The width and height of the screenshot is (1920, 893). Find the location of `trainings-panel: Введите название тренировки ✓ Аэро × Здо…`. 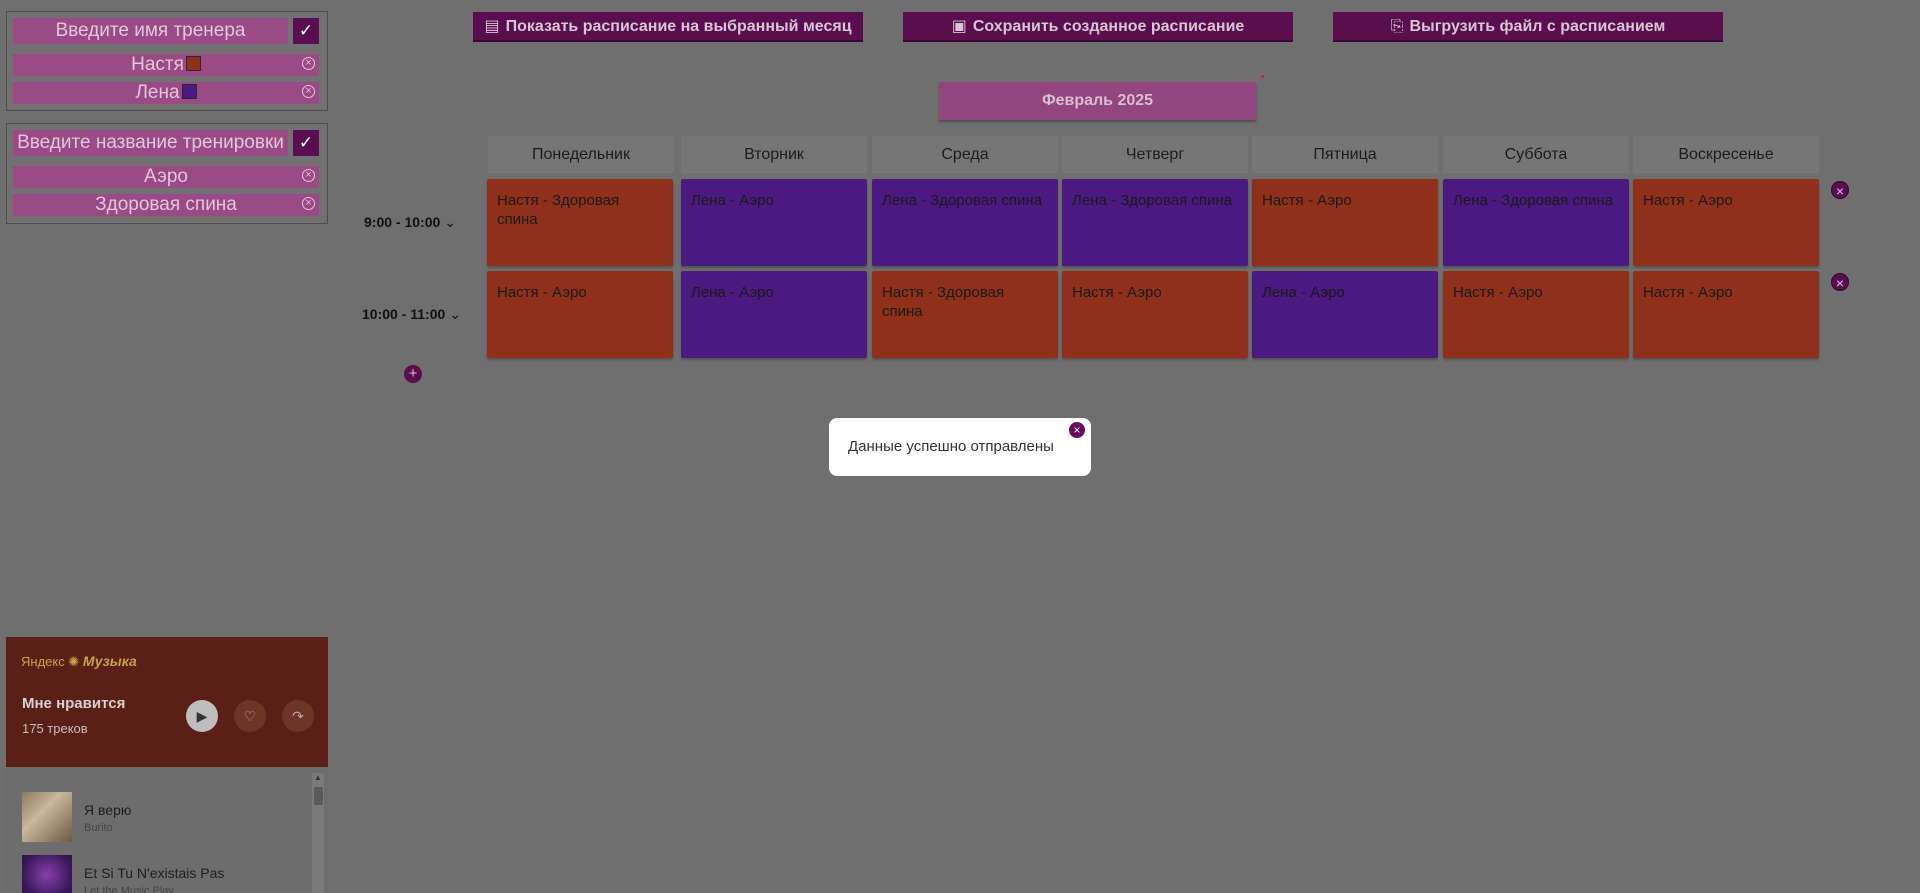

trainings-panel: Введите название тренировки ✓ Аэро × Здо… is located at coordinates (167, 173).